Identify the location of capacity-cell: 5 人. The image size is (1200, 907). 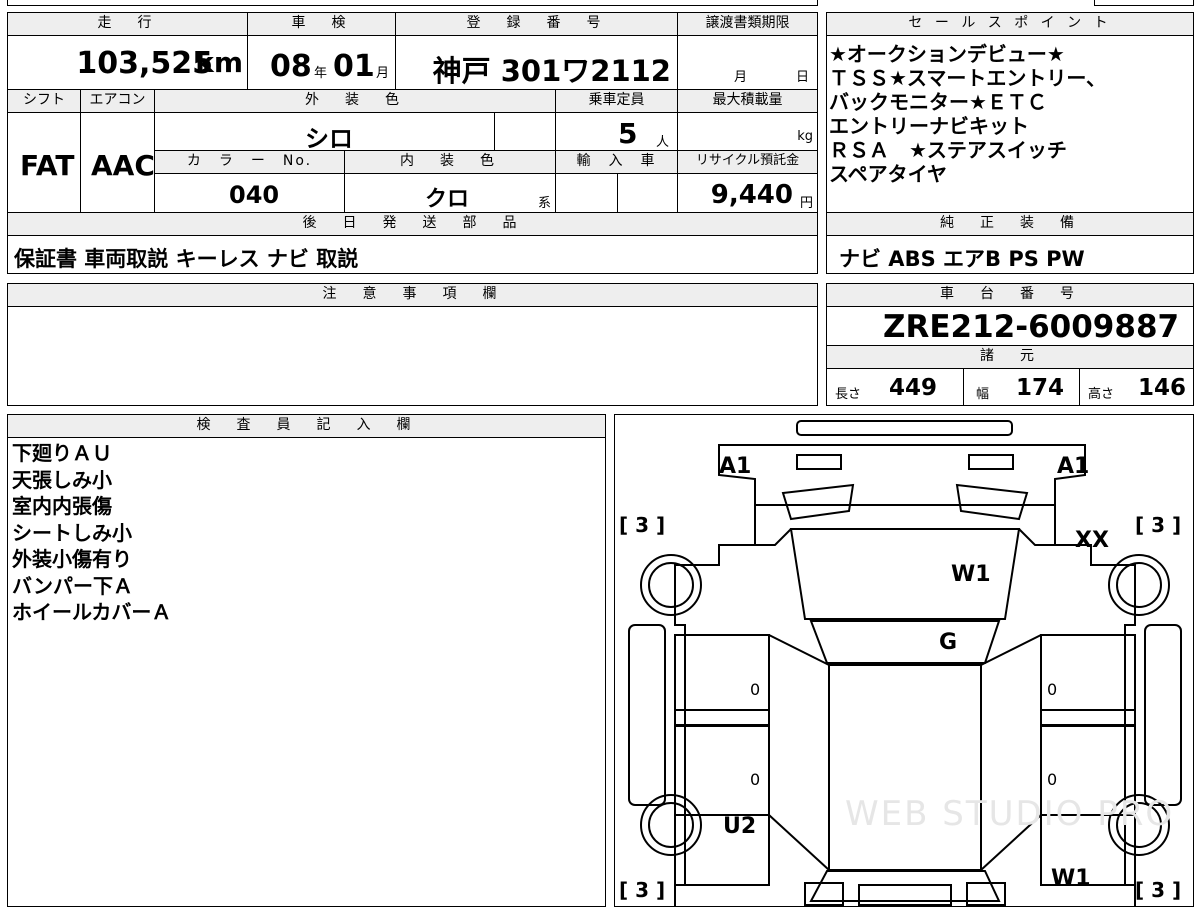
(616, 131).